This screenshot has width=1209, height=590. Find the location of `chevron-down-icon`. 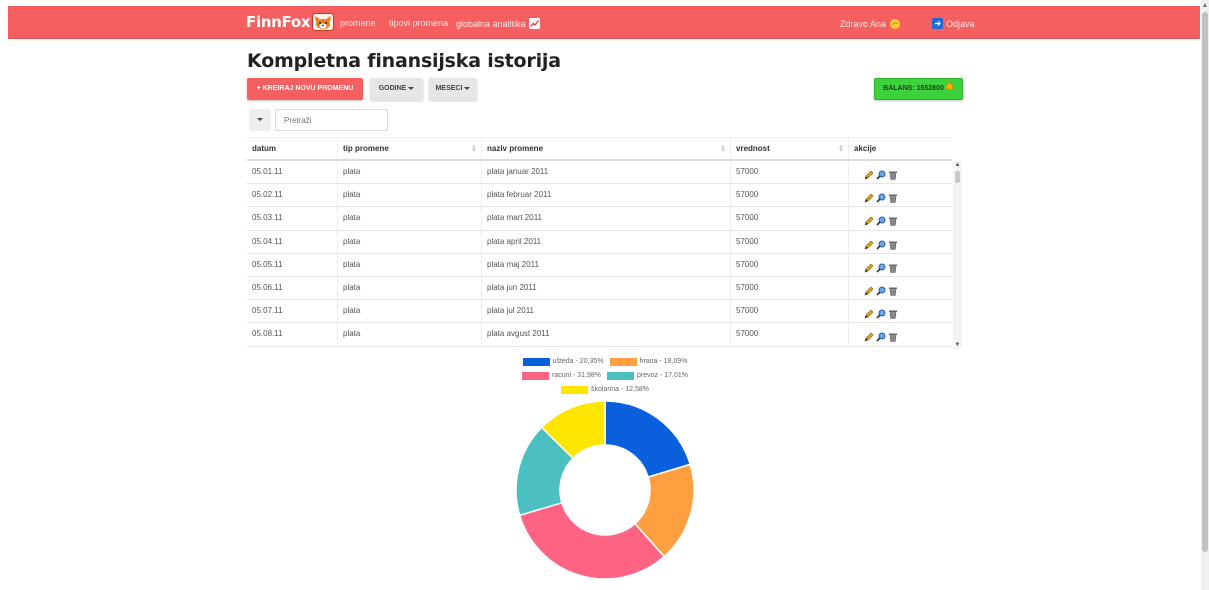

chevron-down-icon is located at coordinates (260, 119).